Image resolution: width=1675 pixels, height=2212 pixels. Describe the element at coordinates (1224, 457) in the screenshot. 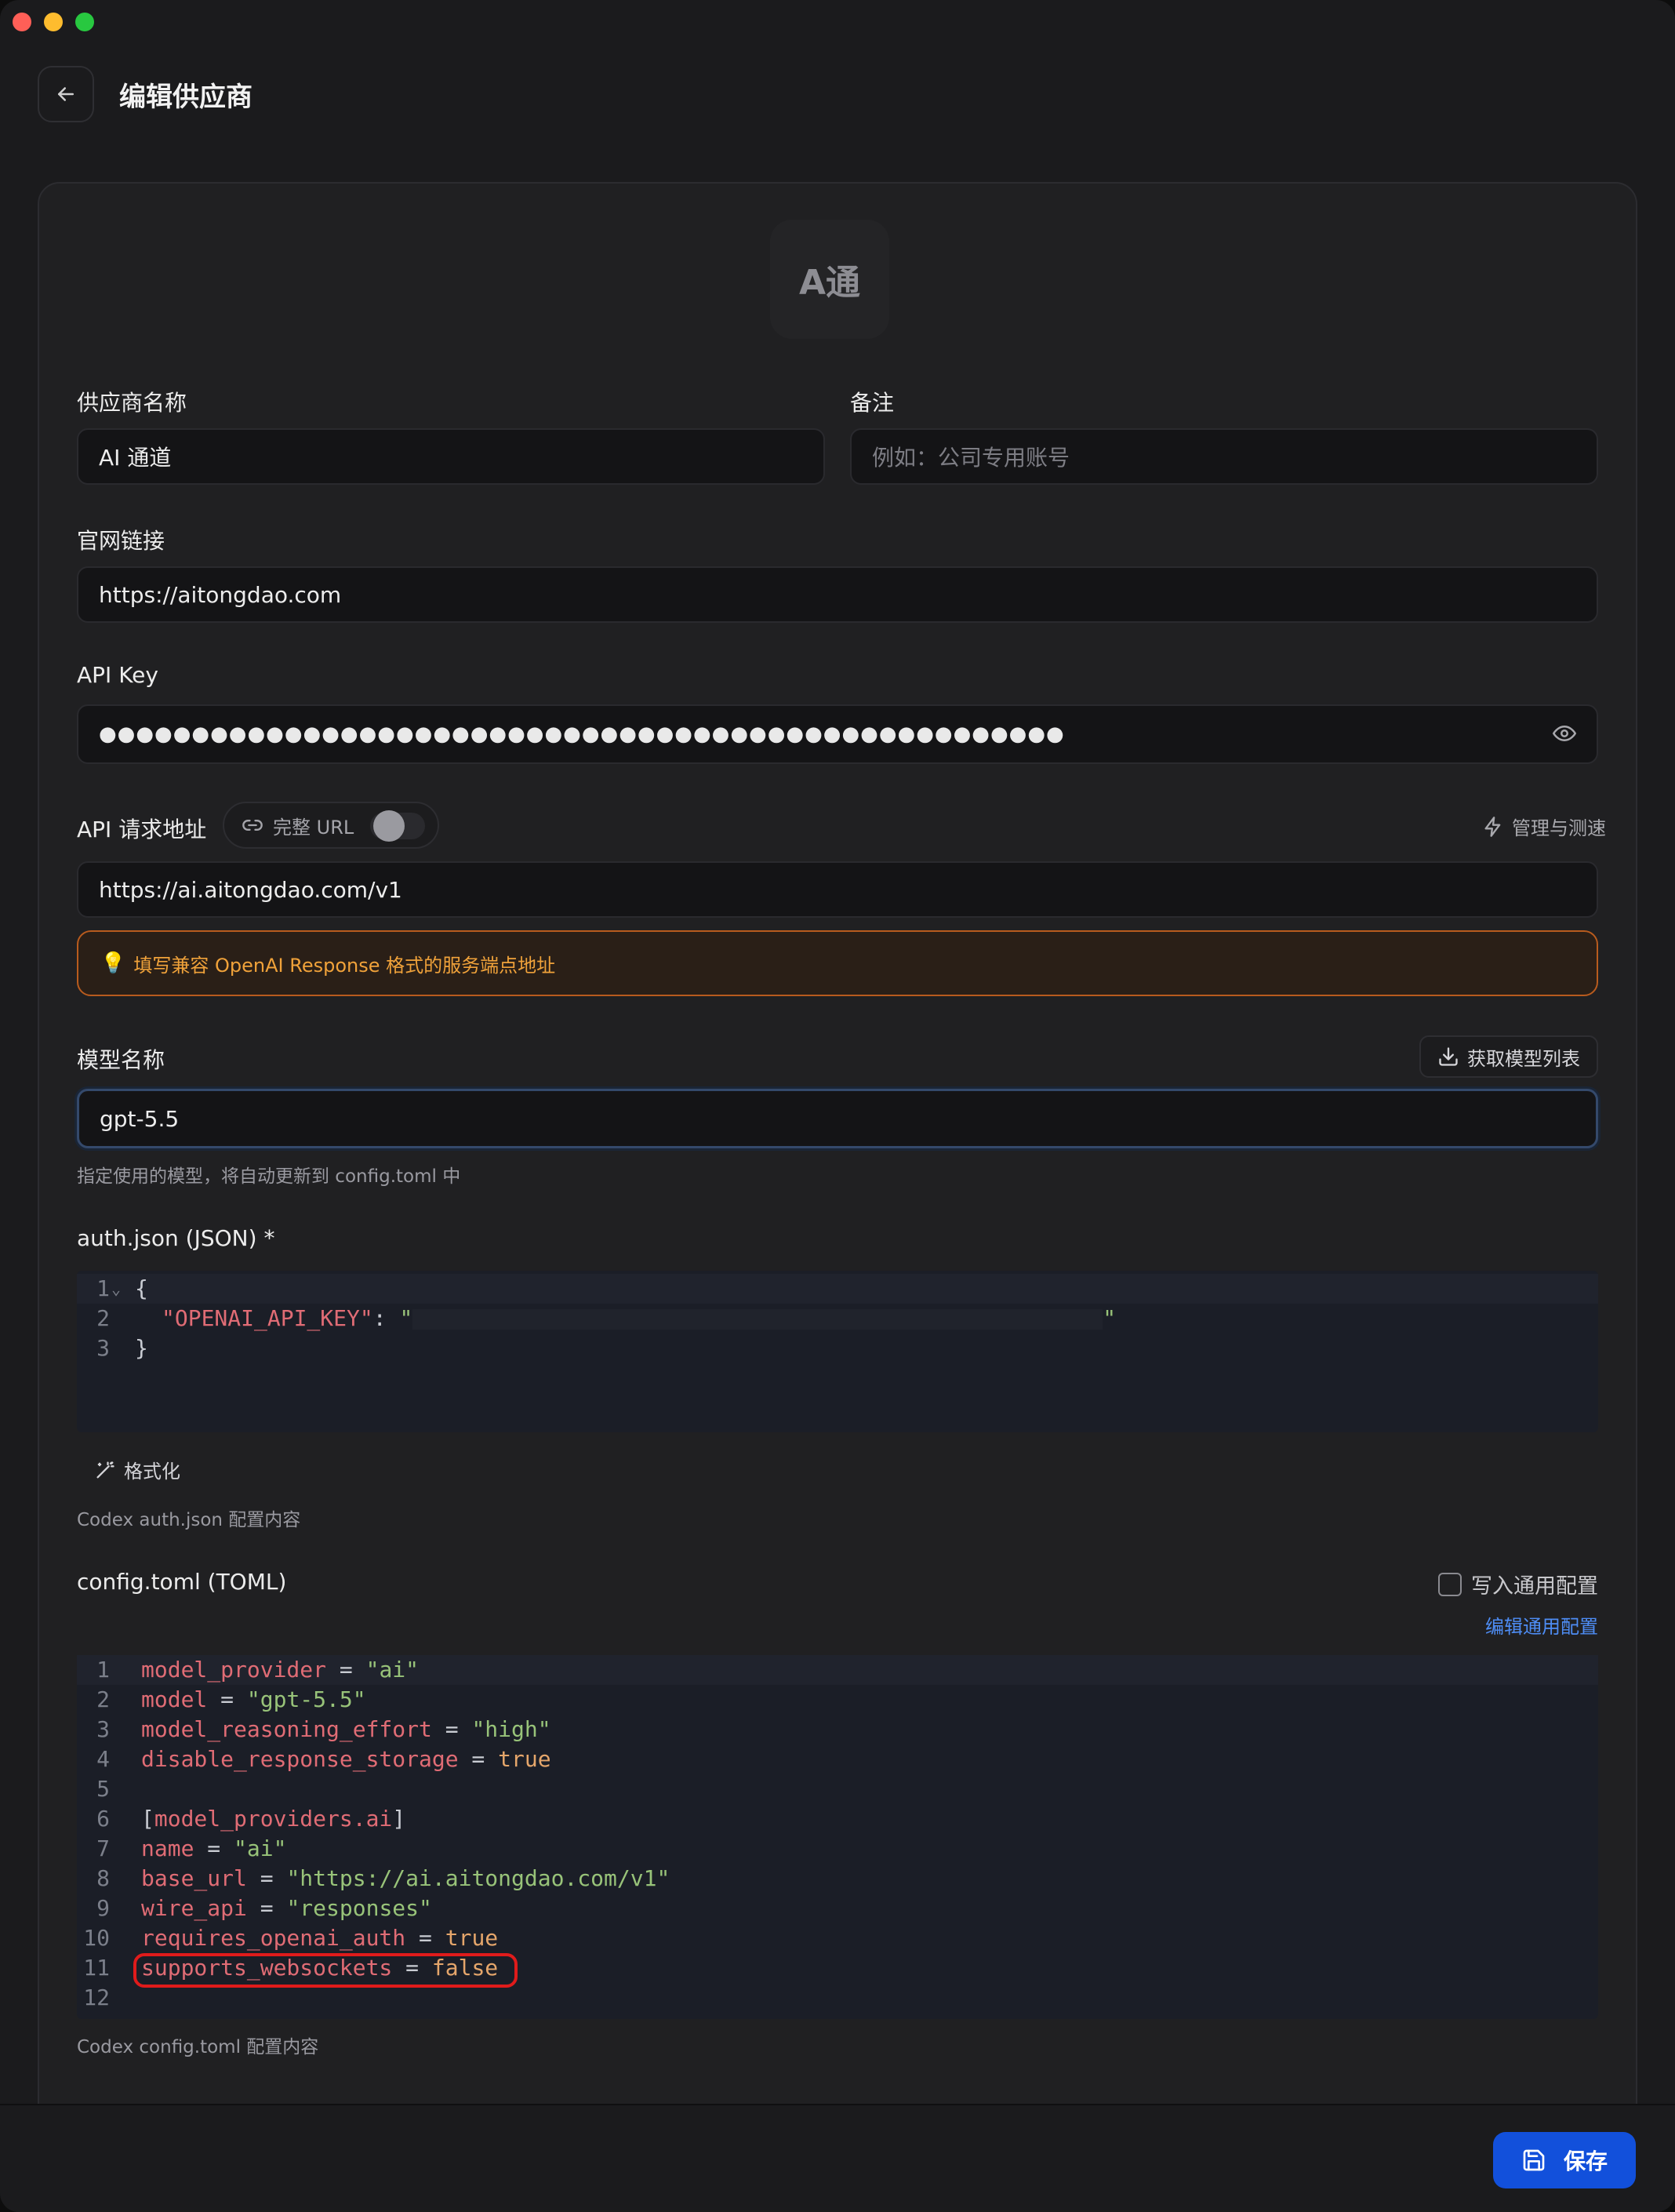

I see `note-input: 例如：公司专用账号` at that location.